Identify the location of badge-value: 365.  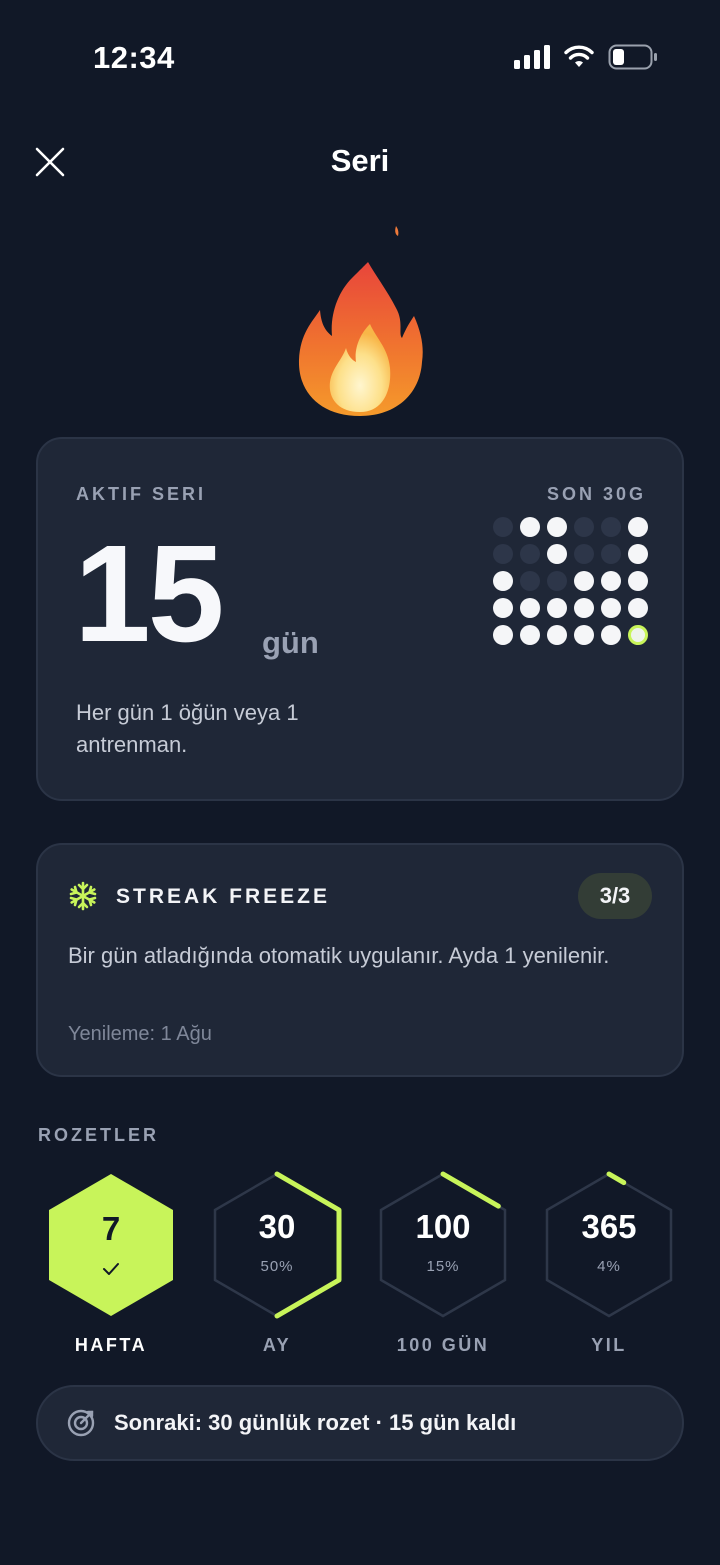
(609, 1226).